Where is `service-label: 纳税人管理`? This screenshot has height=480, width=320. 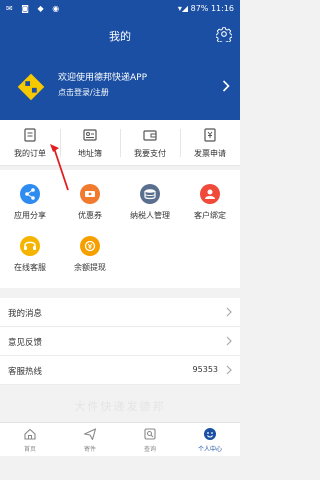 service-label: 纳税人管理 is located at coordinates (150, 215).